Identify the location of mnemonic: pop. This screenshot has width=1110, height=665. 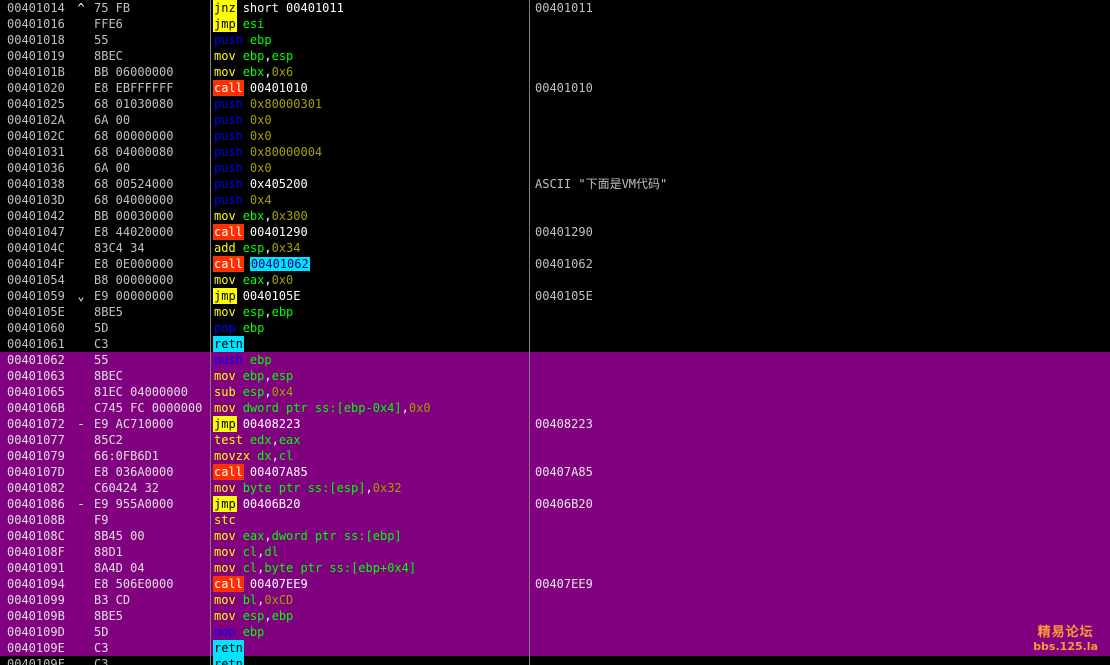
(225, 632).